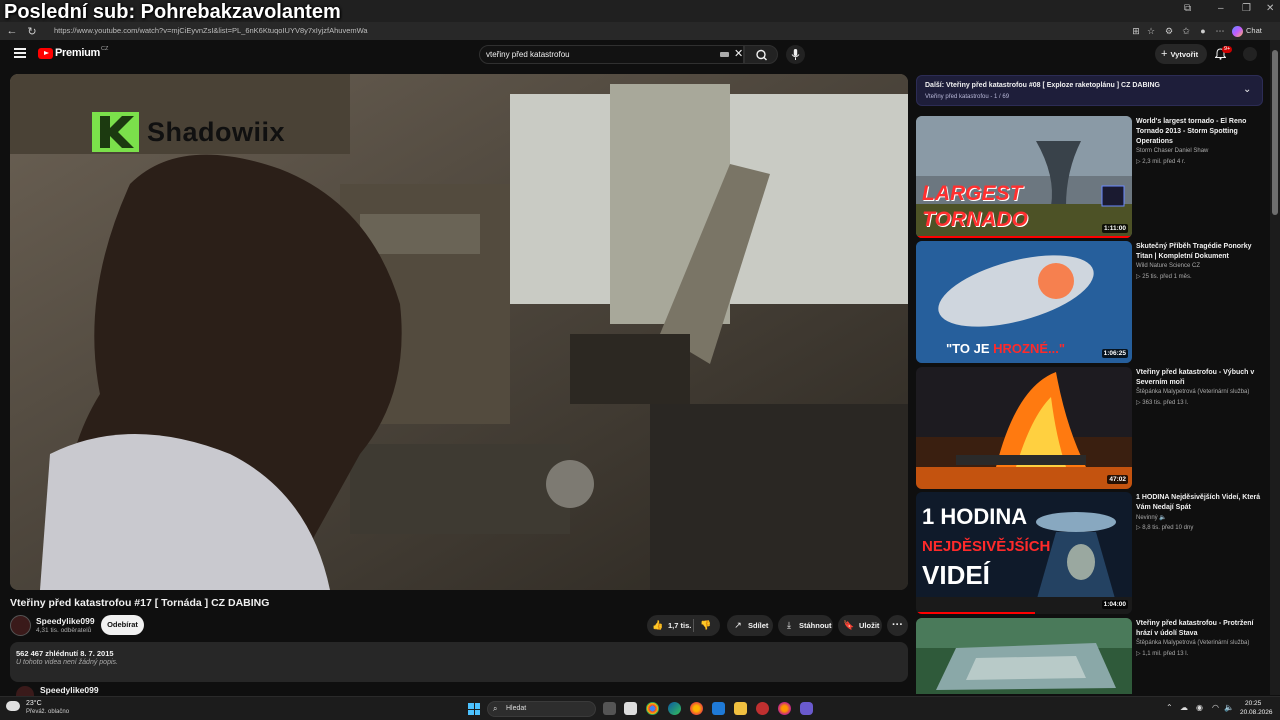  Describe the element at coordinates (1256, 712) in the screenshot. I see `clock-date: 20.08.2026` at that location.